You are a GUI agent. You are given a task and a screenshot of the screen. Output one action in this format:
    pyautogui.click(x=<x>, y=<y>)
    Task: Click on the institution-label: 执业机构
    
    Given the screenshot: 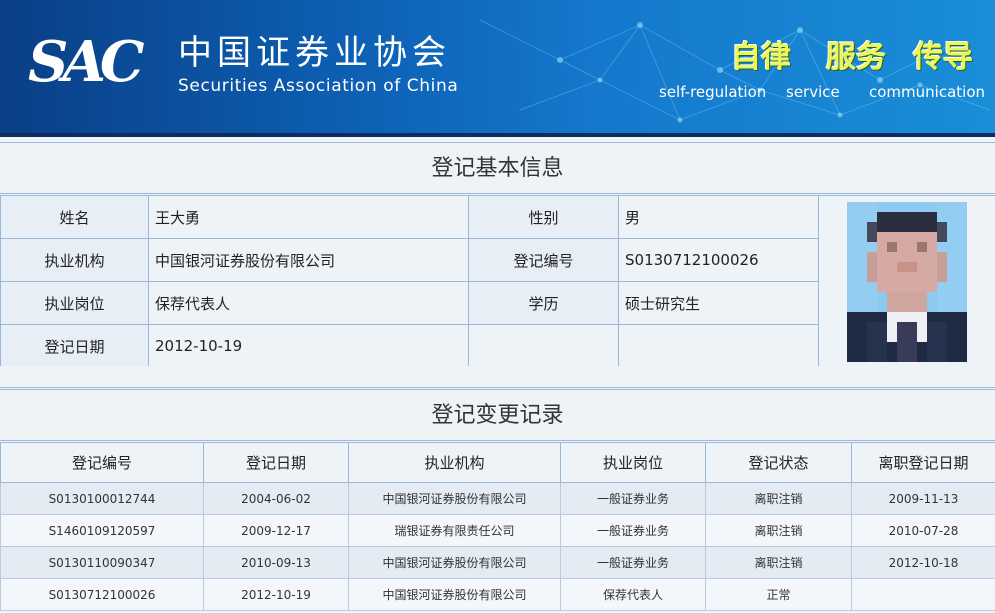 What is the action you would take?
    pyautogui.click(x=74, y=260)
    